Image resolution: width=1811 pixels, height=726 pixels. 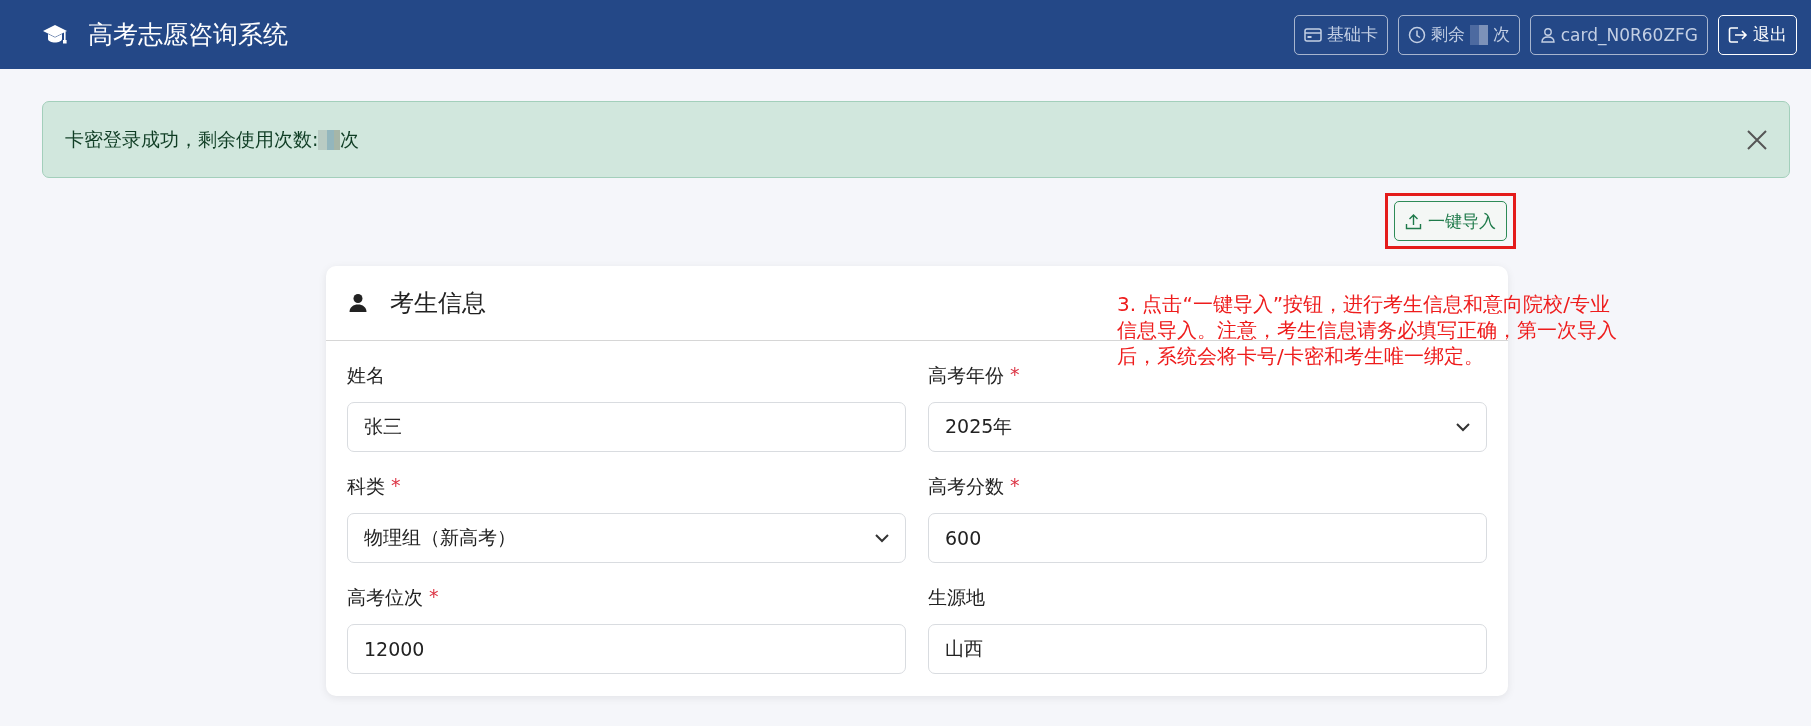 I want to click on graduation-cap-icon, so click(x=55, y=34).